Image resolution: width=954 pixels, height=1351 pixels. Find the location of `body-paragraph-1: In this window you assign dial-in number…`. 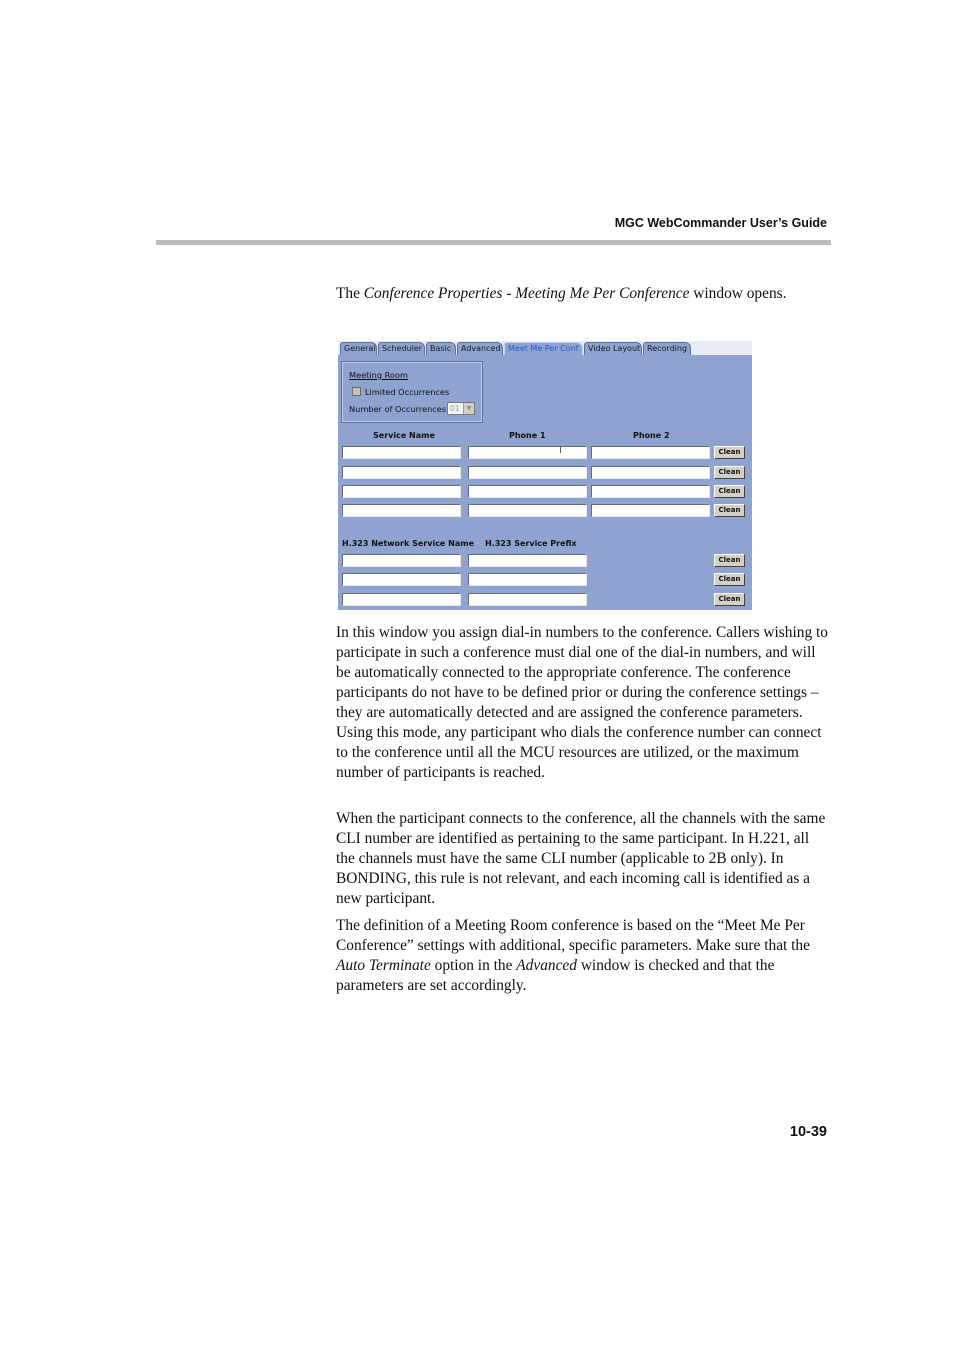

body-paragraph-1: In this window you assign dial-in number… is located at coordinates (582, 702).